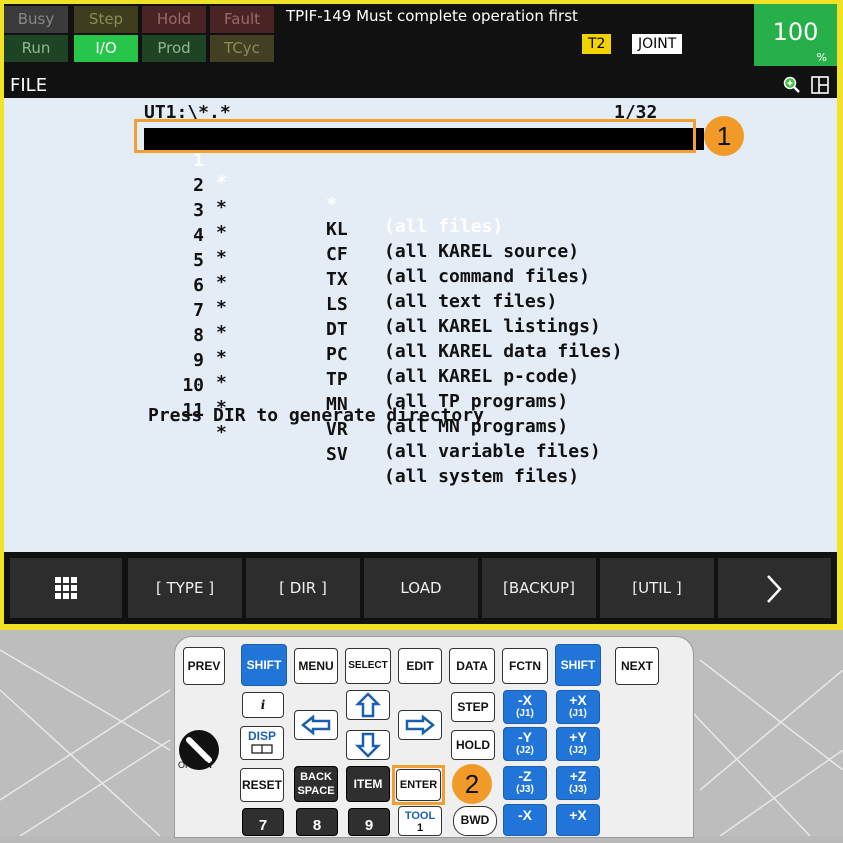  I want to click on enter-highlight, so click(418, 785).